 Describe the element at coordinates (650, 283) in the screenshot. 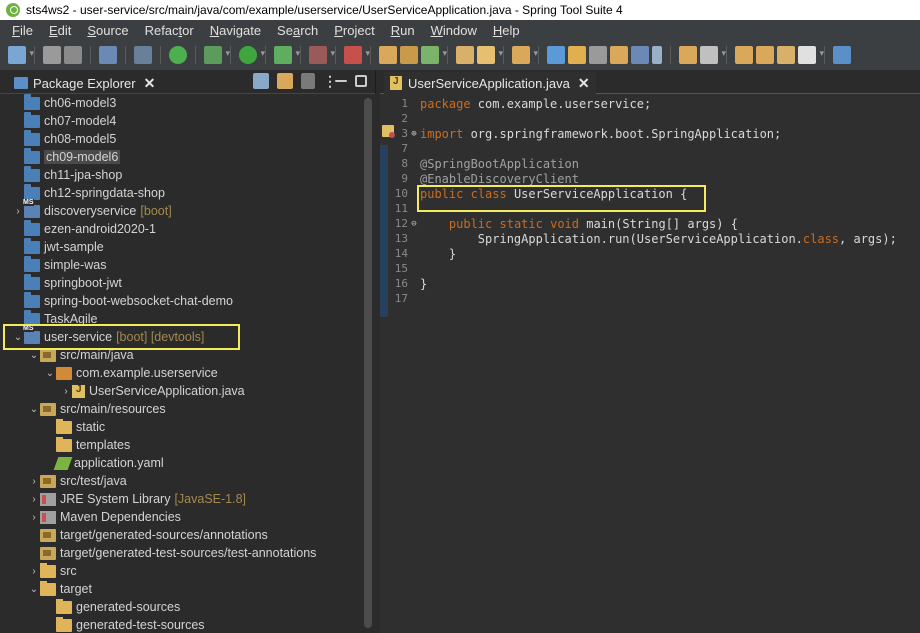

I see `code-line: 16}` at that location.